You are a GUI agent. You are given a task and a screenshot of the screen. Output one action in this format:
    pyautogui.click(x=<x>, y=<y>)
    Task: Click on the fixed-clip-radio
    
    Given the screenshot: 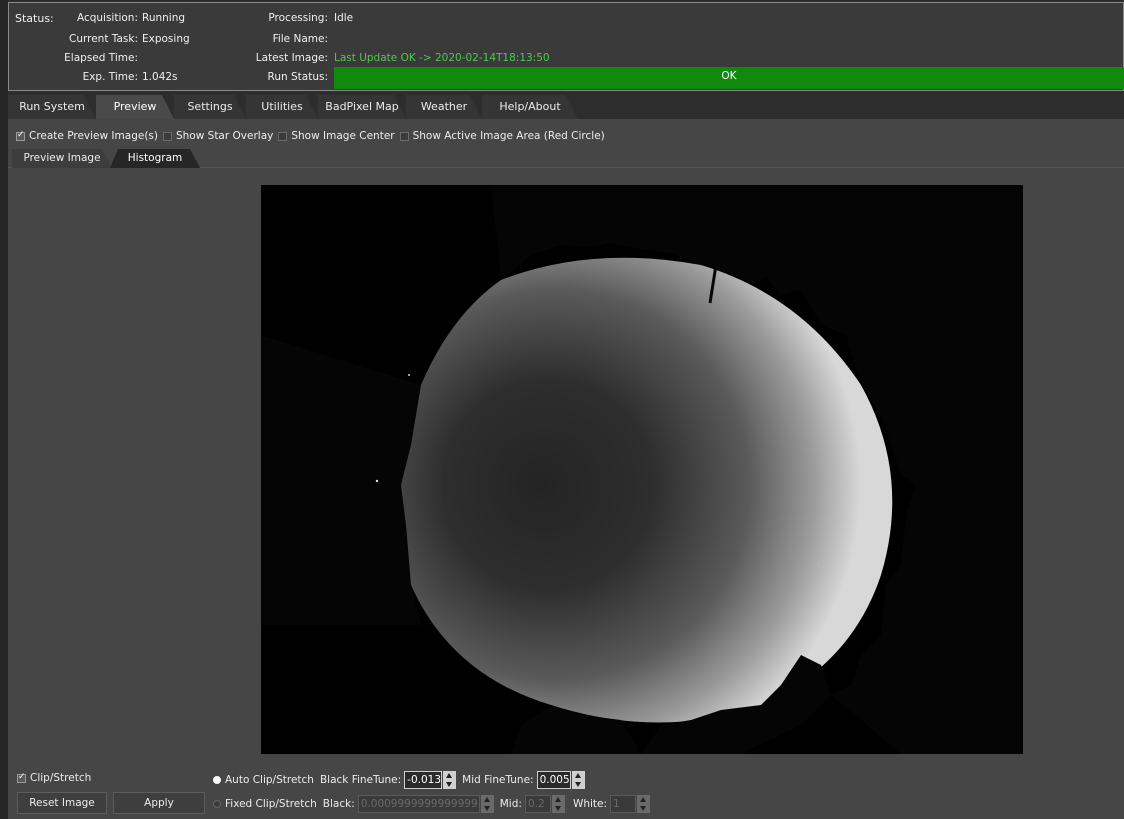 What is the action you would take?
    pyautogui.click(x=217, y=804)
    